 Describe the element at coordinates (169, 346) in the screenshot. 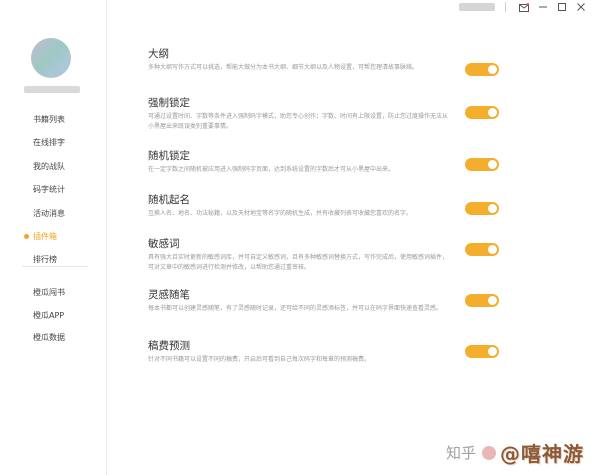

I see `setting-title: 稿费预测` at that location.